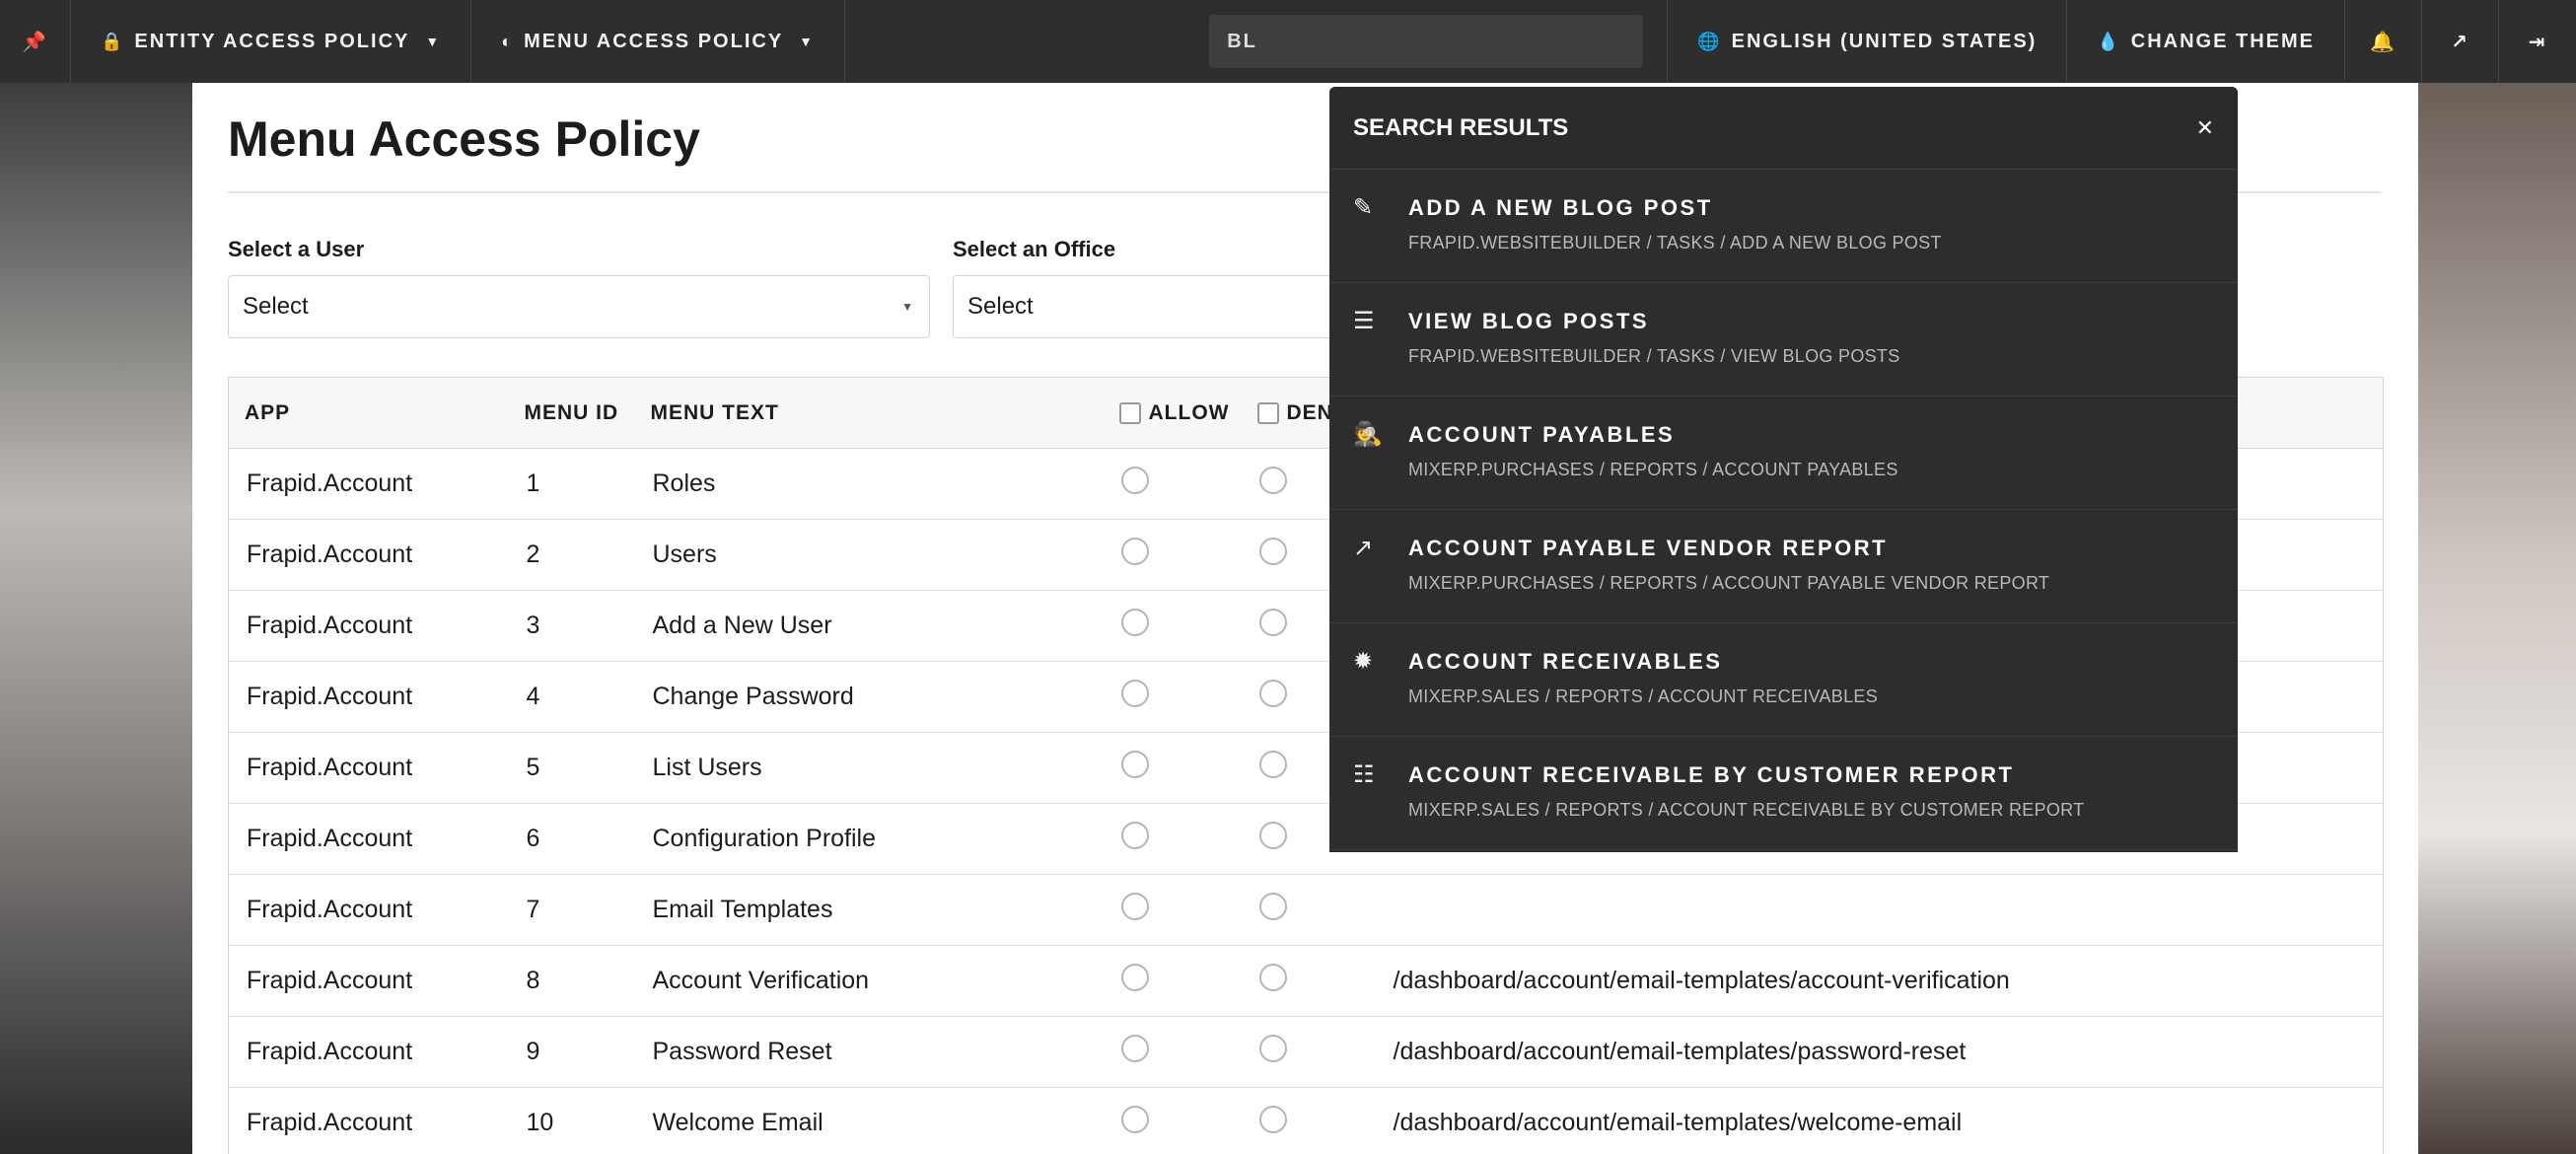  Describe the element at coordinates (1034, 249) in the screenshot. I see `office-select-label: Select an Office` at that location.